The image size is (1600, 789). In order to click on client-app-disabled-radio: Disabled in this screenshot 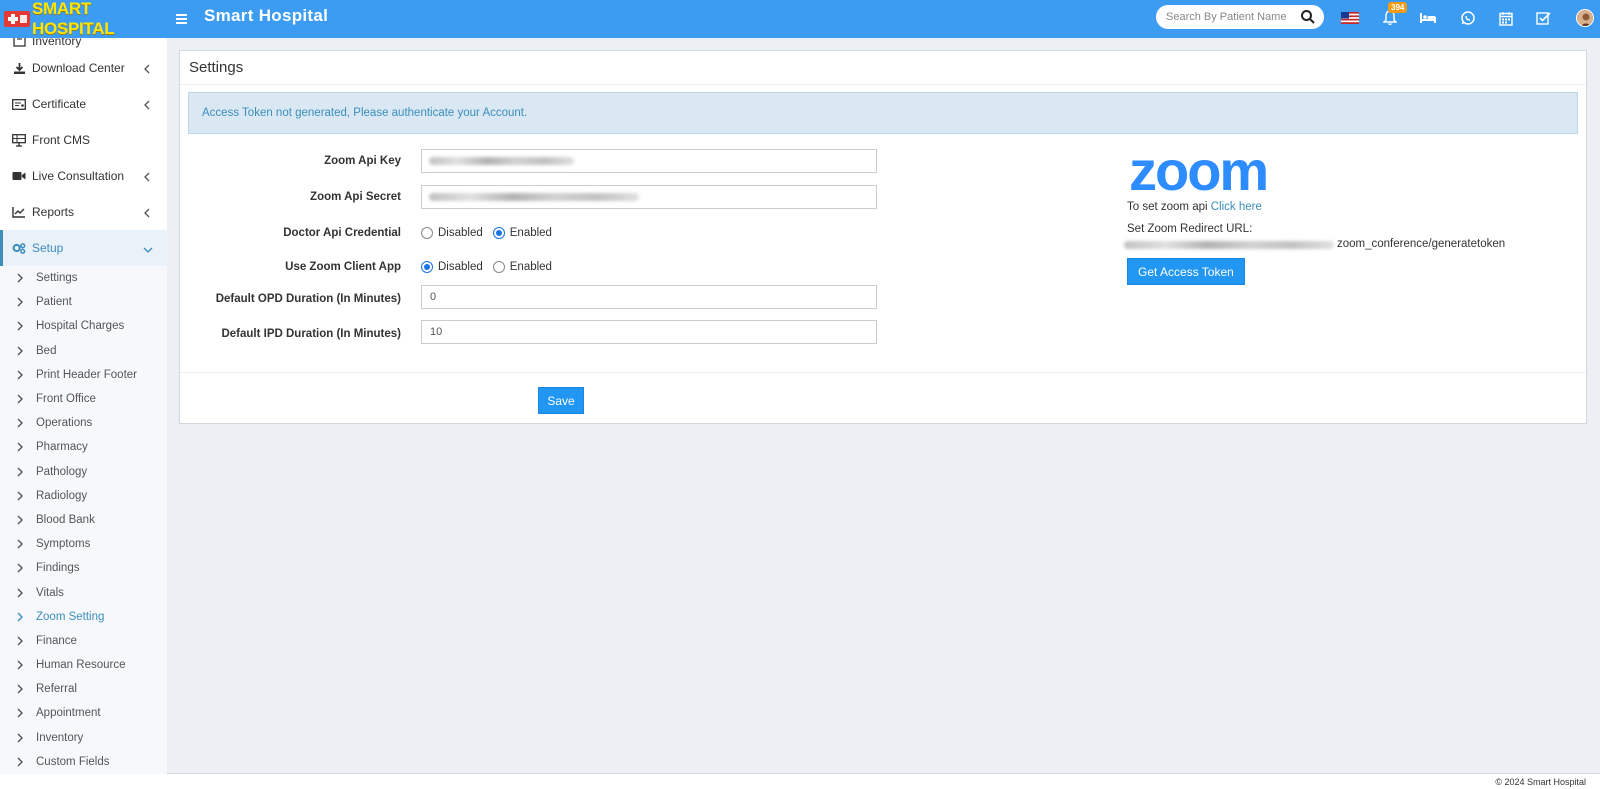, I will do `click(452, 267)`.